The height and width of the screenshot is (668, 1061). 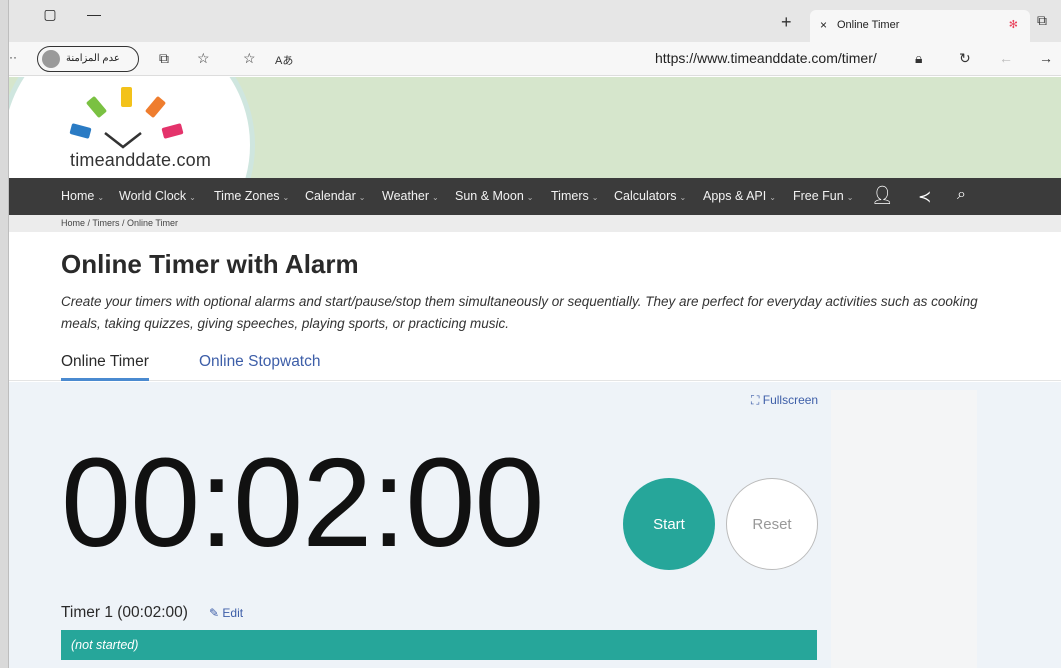 What do you see at coordinates (965, 58) in the screenshot?
I see `refresh-icon: ↻` at bounding box center [965, 58].